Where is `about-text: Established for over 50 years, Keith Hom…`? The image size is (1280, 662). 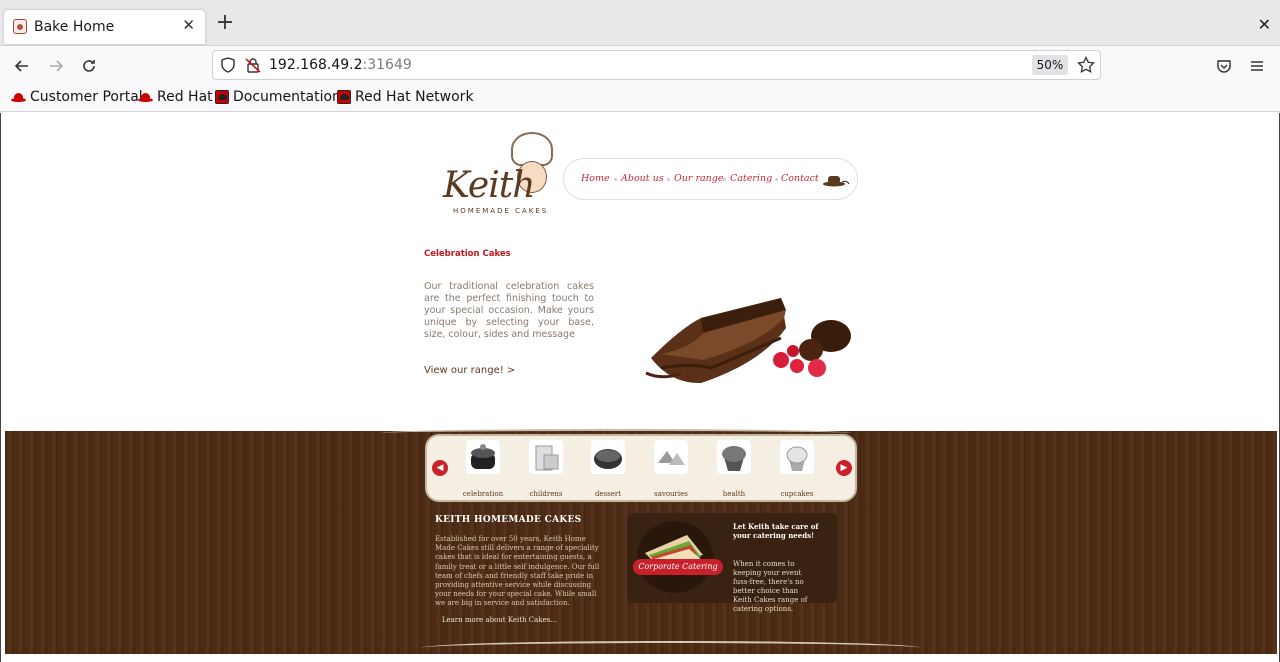
about-text: Established for over 50 years, Keith Hom… is located at coordinates (517, 571).